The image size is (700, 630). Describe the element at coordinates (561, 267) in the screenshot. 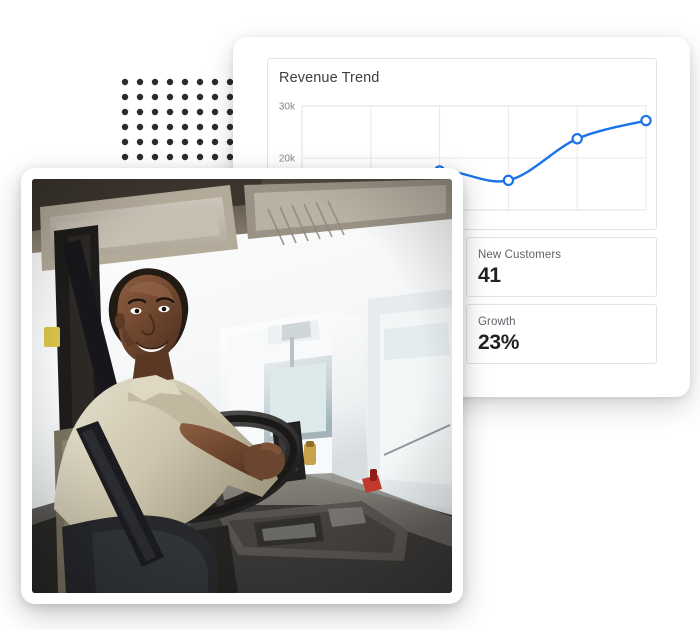

I see `kpi-card-new-customers: New Customers 41` at that location.